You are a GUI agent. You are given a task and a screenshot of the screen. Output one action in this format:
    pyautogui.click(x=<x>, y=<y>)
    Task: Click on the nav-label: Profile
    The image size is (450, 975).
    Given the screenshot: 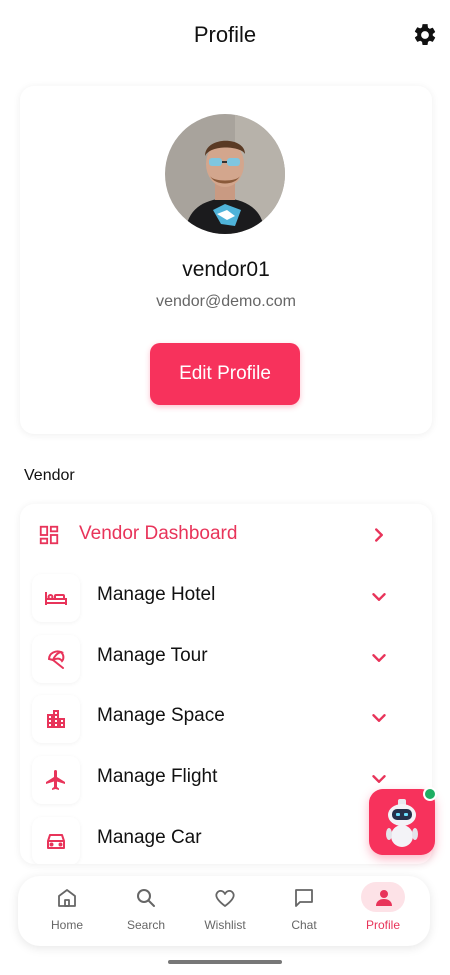 What is the action you would take?
    pyautogui.click(x=382, y=925)
    